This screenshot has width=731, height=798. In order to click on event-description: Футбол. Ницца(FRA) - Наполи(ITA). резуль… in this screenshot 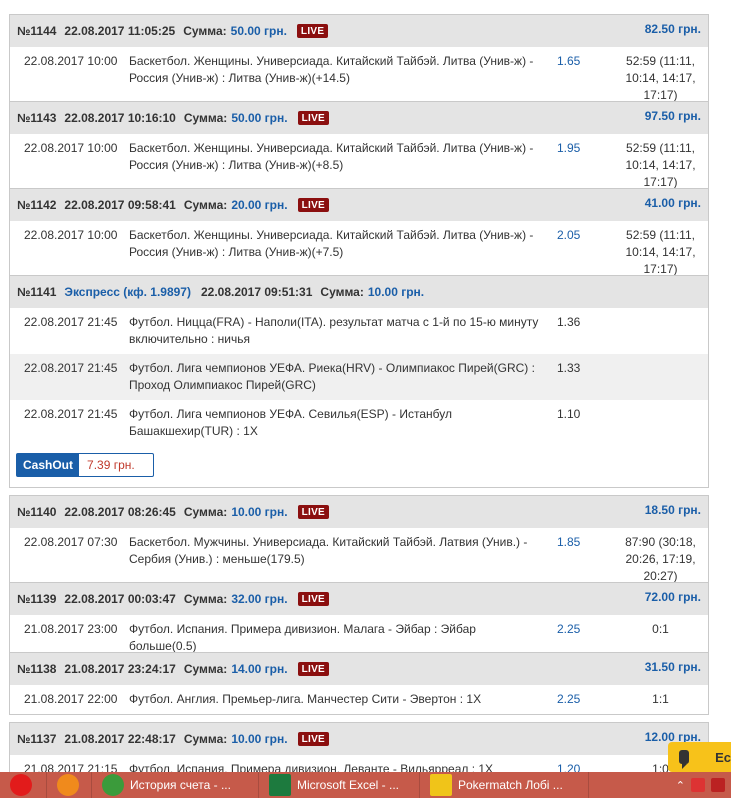, I will do `click(334, 330)`.